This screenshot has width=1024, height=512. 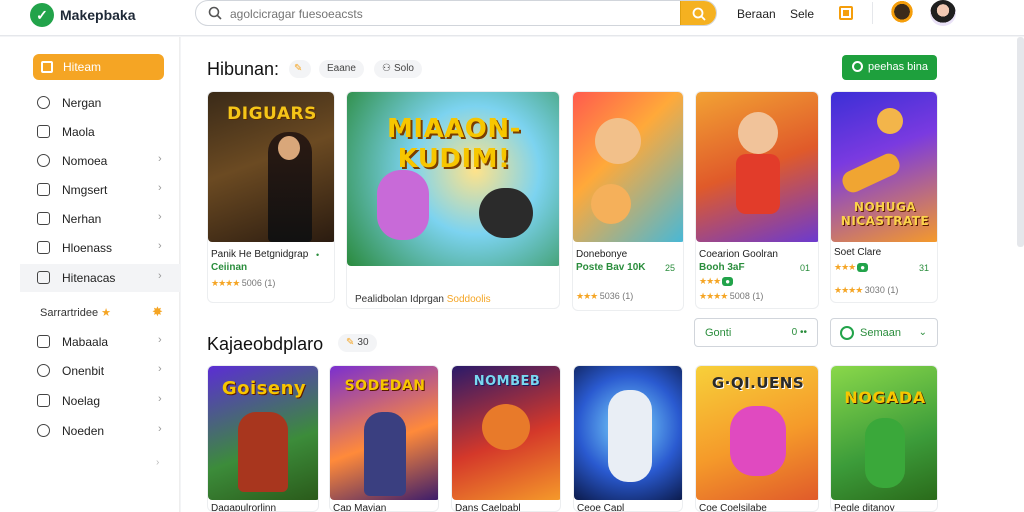 What do you see at coordinates (69, 313) in the screenshot?
I see `section-label: Sarrartridee` at bounding box center [69, 313].